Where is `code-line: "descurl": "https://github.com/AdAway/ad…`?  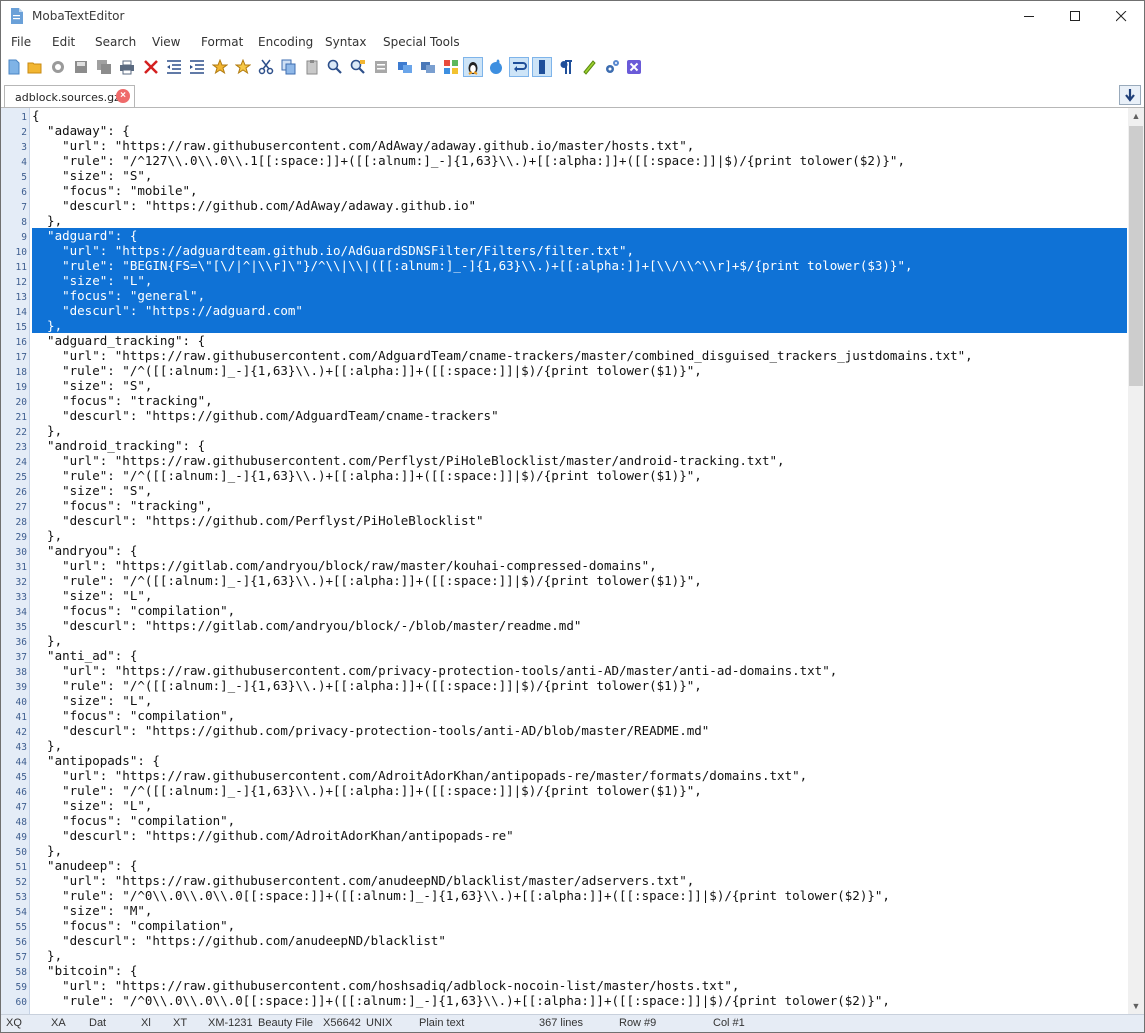
code-line: "descurl": "https://github.com/AdAway/ad… is located at coordinates (254, 205).